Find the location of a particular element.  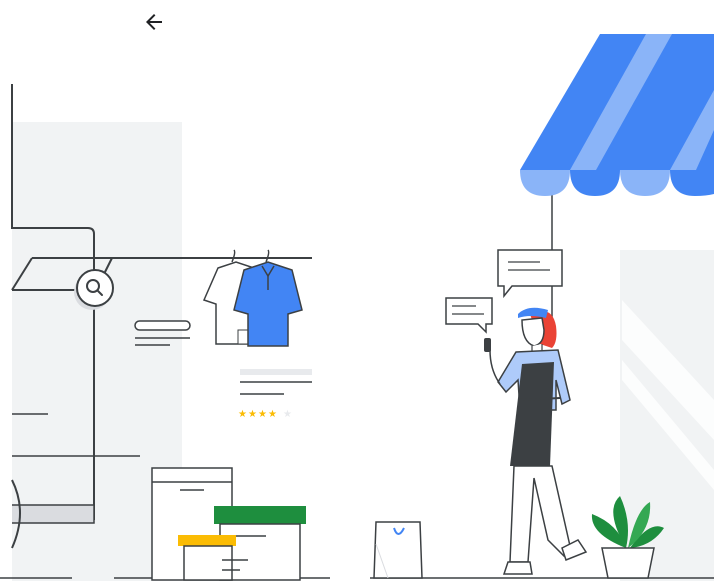

rating-star-4: ★ is located at coordinates (272, 414).